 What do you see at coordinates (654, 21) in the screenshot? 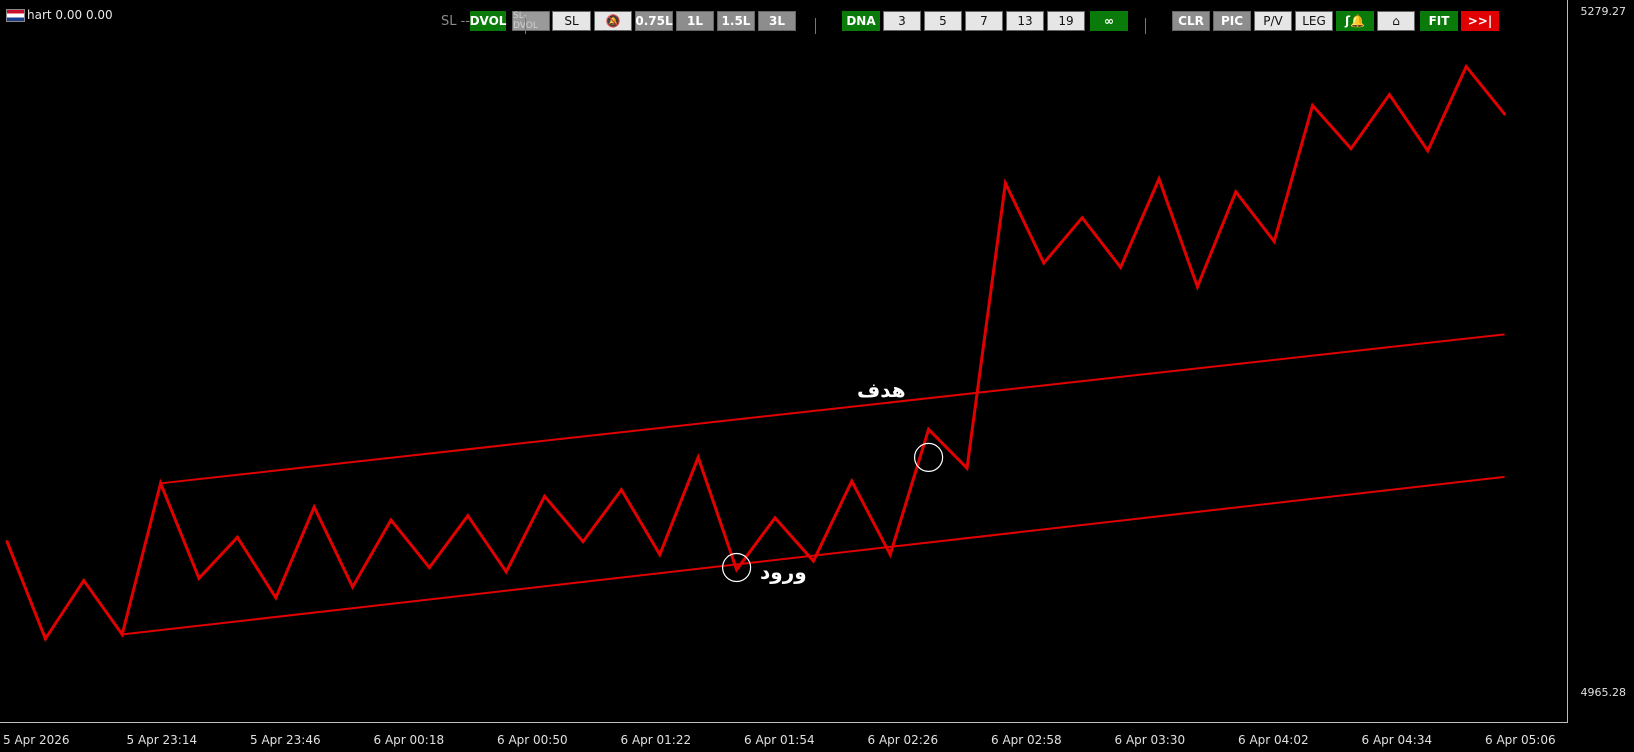
I see `toolbar-button-0-75l: 0.75L` at bounding box center [654, 21].